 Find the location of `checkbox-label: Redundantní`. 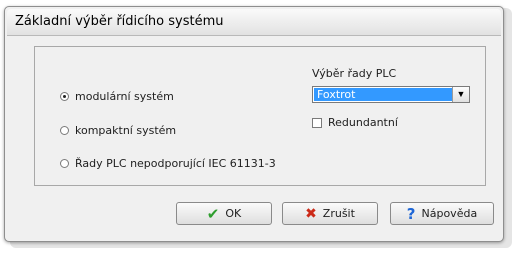

checkbox-label: Redundantní is located at coordinates (363, 122).